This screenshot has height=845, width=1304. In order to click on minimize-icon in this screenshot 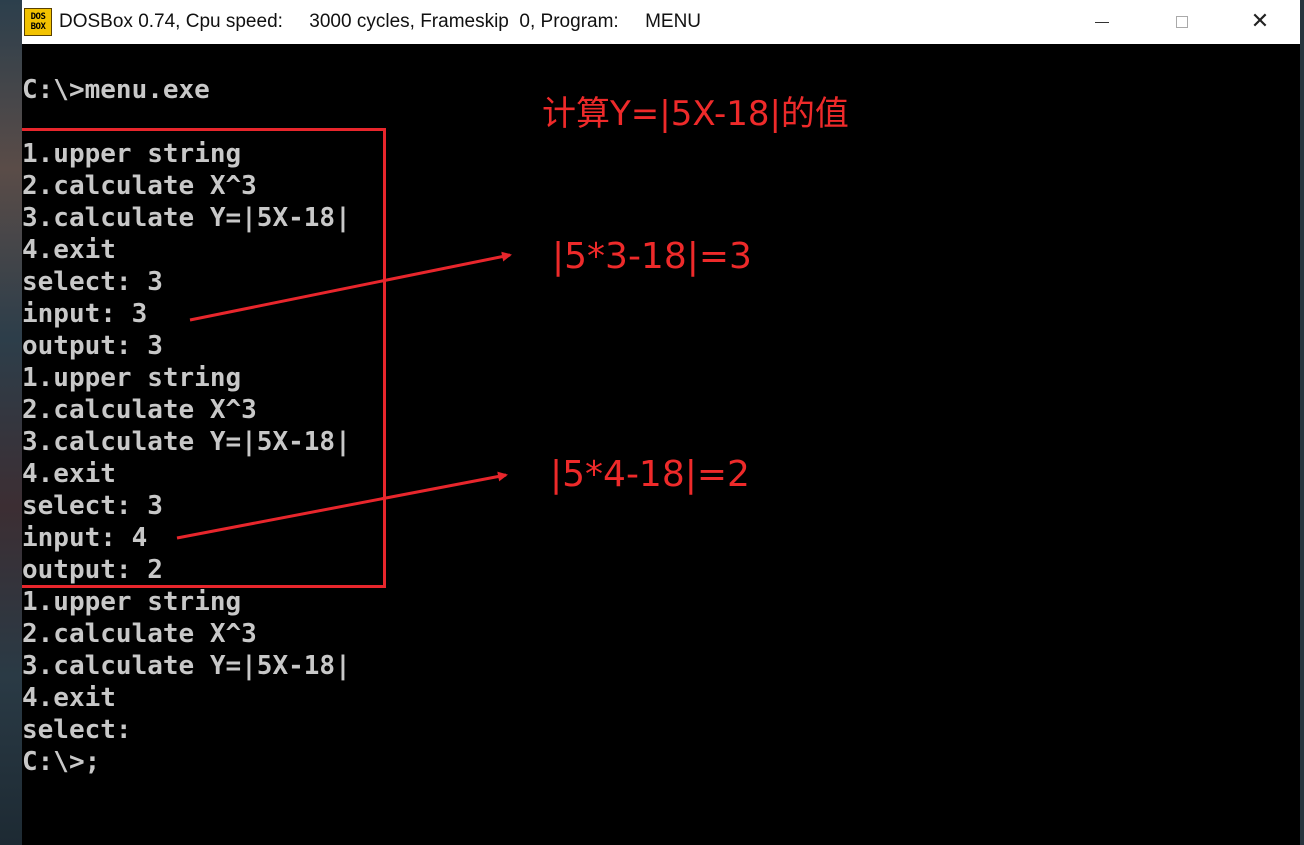, I will do `click(1102, 22)`.